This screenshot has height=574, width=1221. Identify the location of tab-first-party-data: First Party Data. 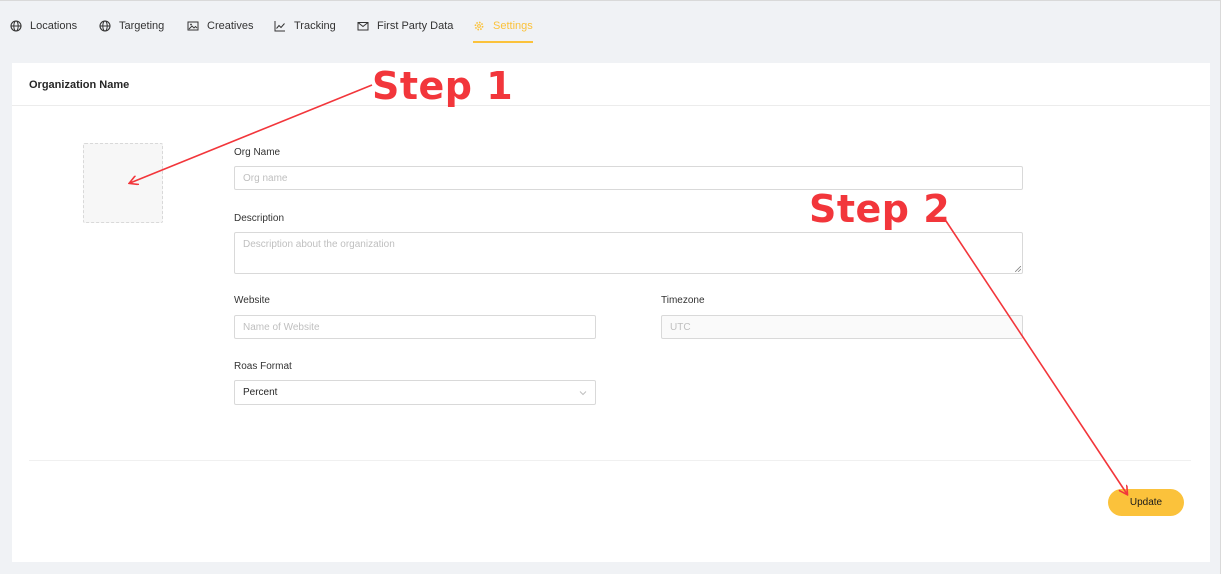
(405, 26).